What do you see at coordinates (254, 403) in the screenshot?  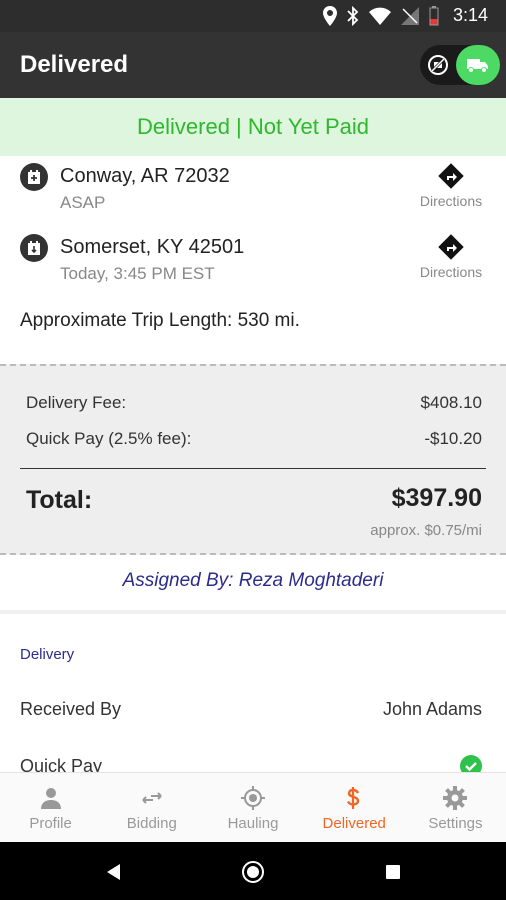 I see `delivery-fee-row: Delivery Fee: $408.10` at bounding box center [254, 403].